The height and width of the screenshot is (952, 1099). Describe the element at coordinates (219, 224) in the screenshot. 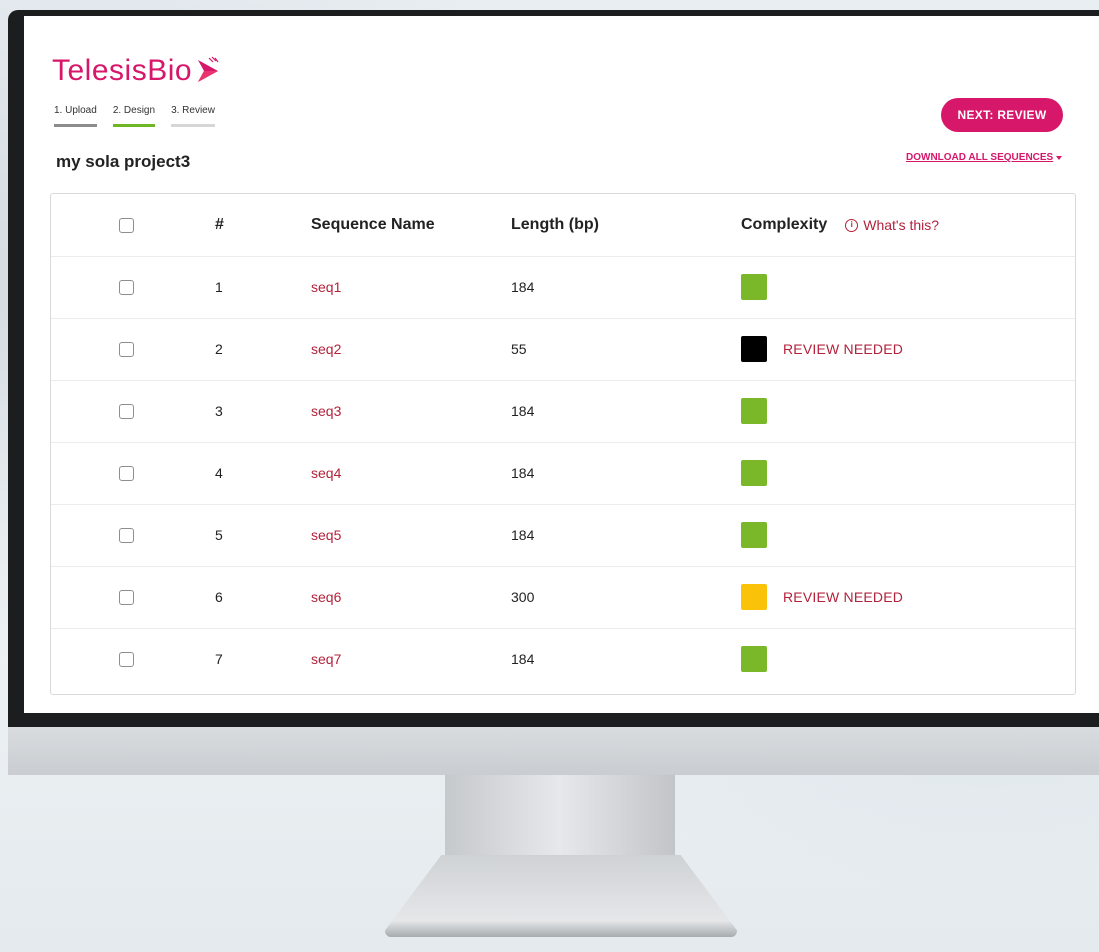

I see `header-number: #` at that location.